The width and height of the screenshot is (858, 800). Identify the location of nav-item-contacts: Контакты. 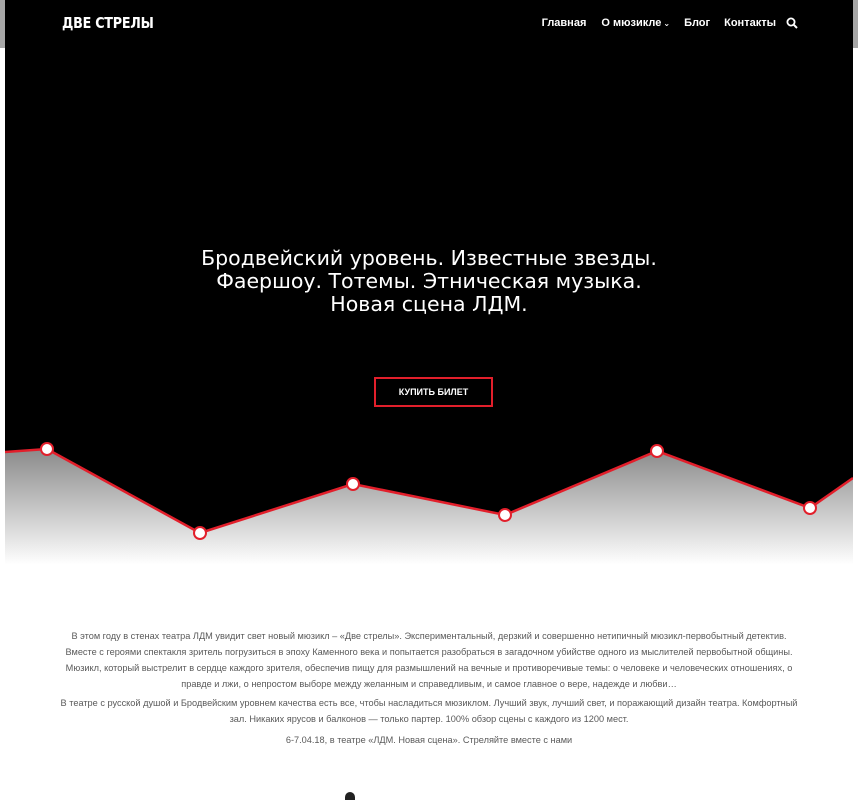
(750, 23).